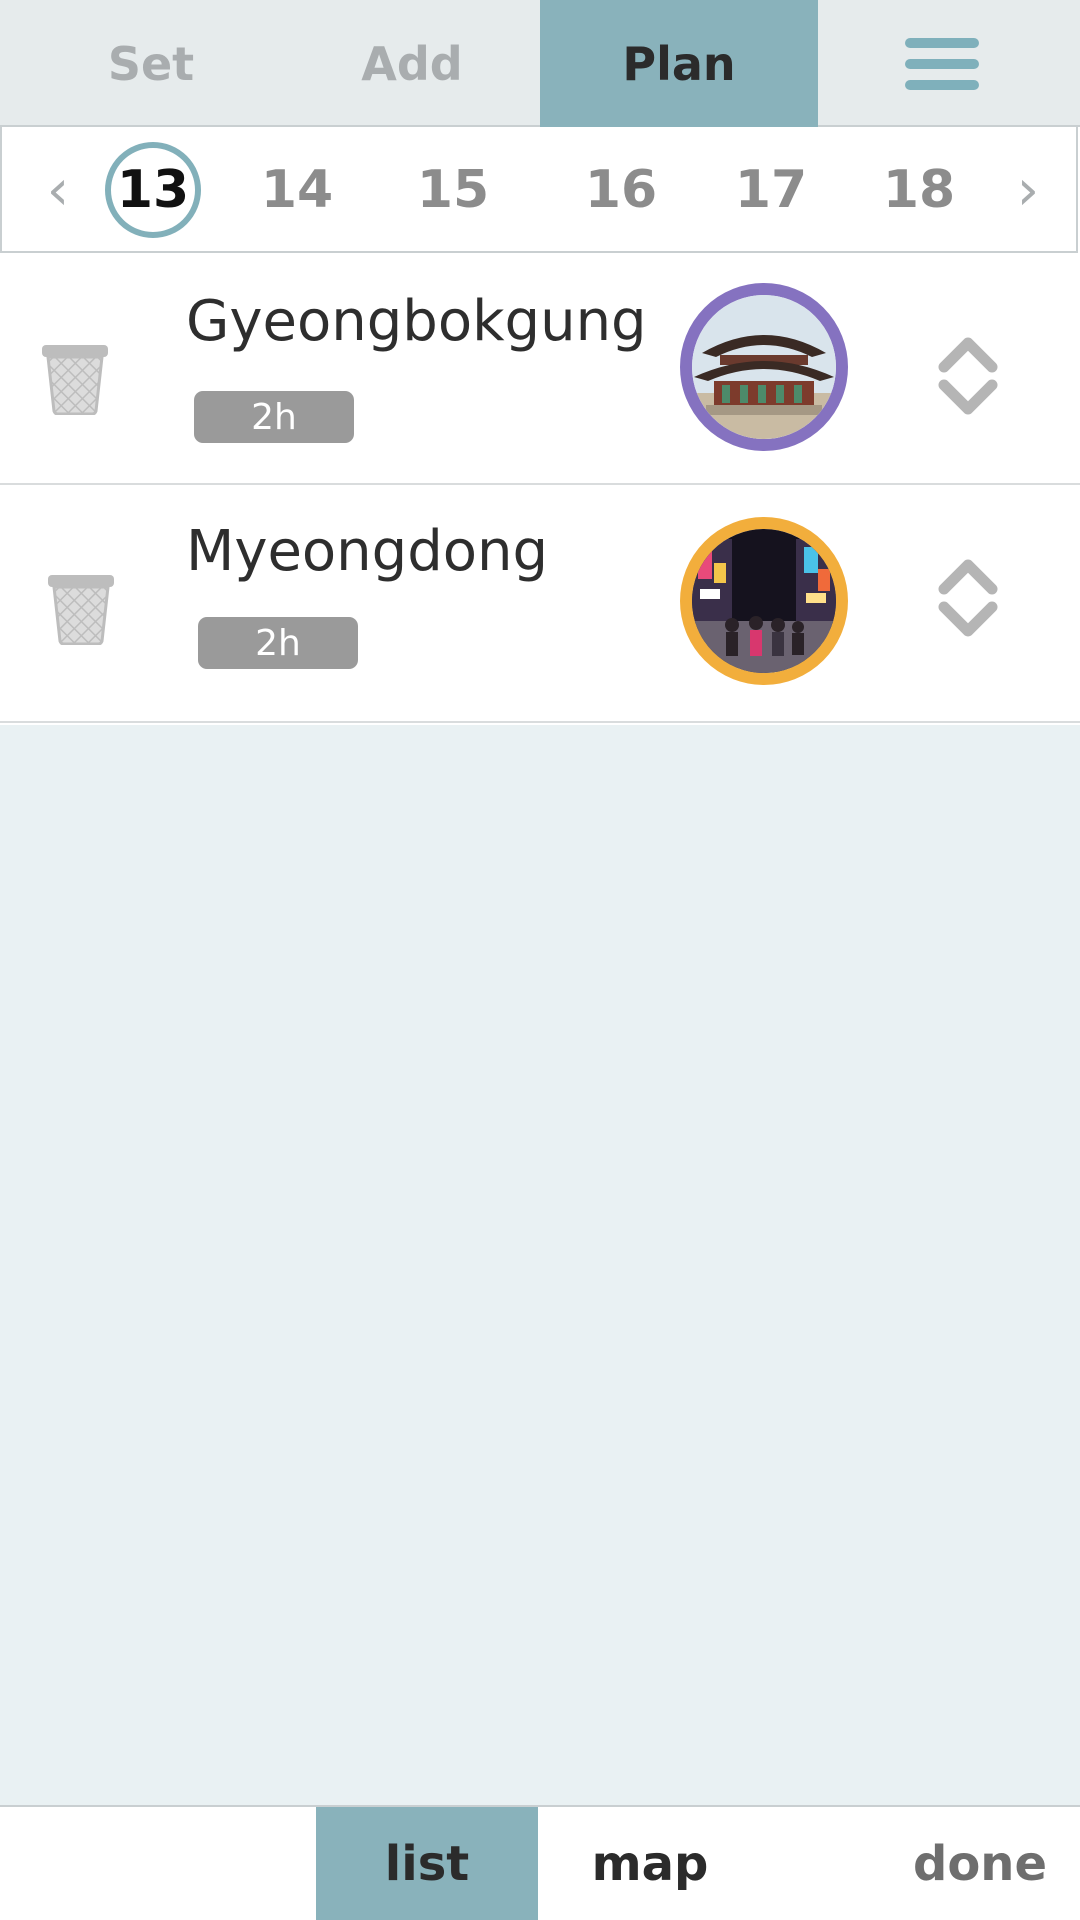 This screenshot has height=1920, width=1080. I want to click on day-13: 13, so click(153, 190).